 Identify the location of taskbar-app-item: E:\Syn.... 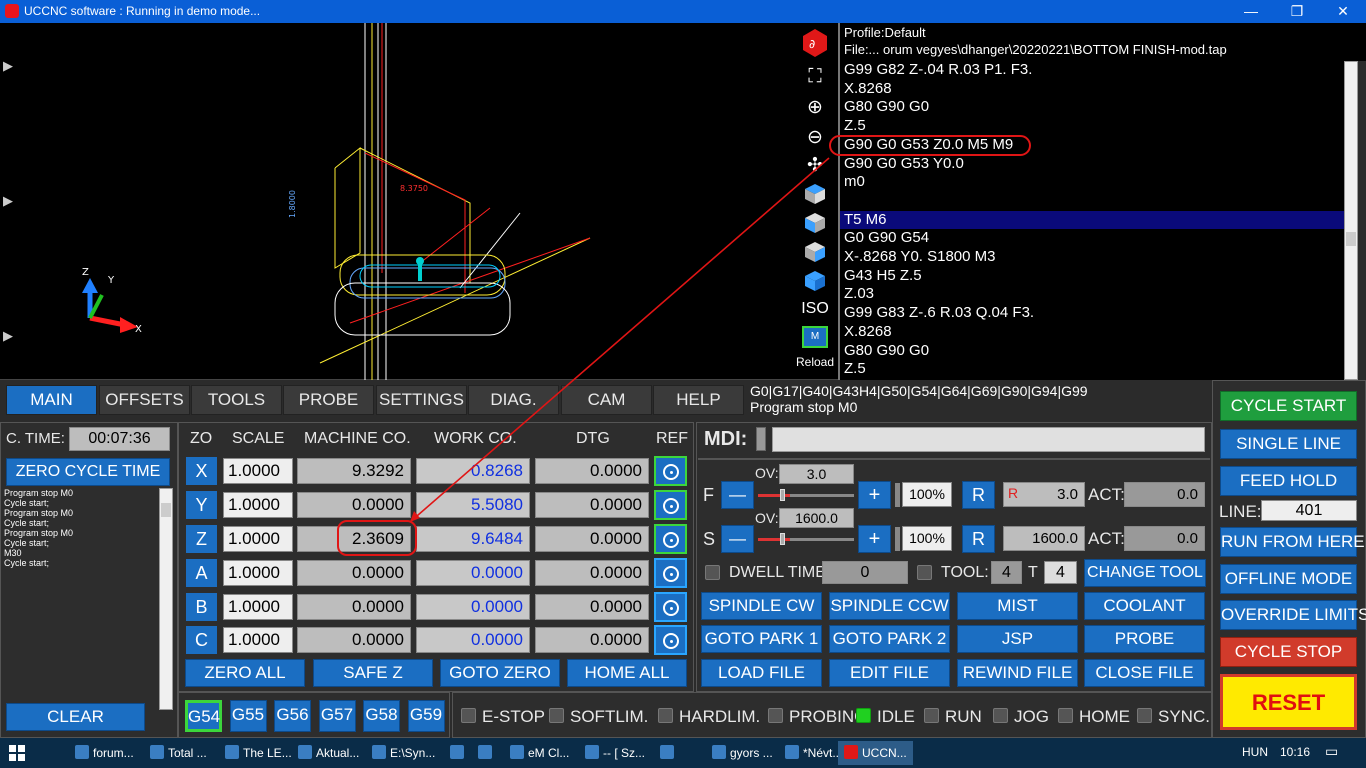
(403, 752).